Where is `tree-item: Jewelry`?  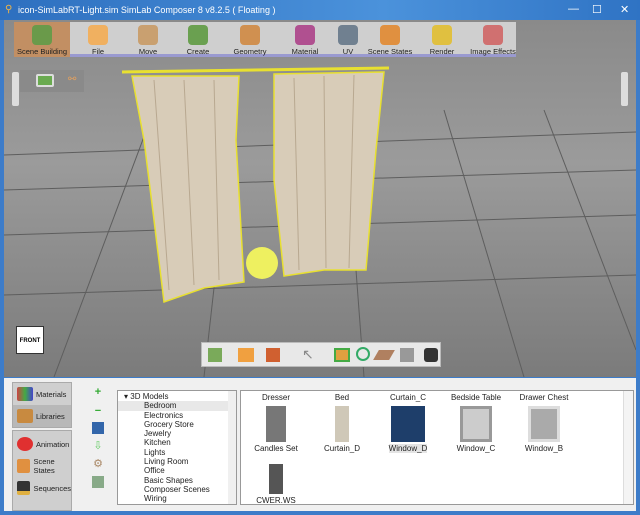 tree-item: Jewelry is located at coordinates (177, 433).